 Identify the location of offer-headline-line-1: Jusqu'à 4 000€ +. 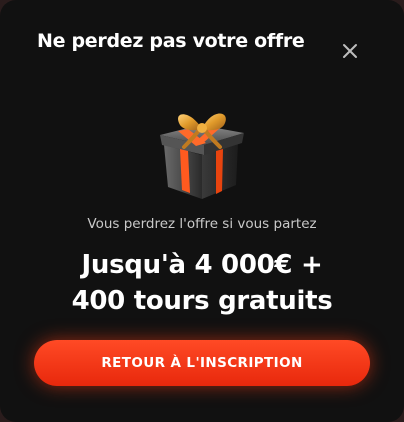
(202, 265).